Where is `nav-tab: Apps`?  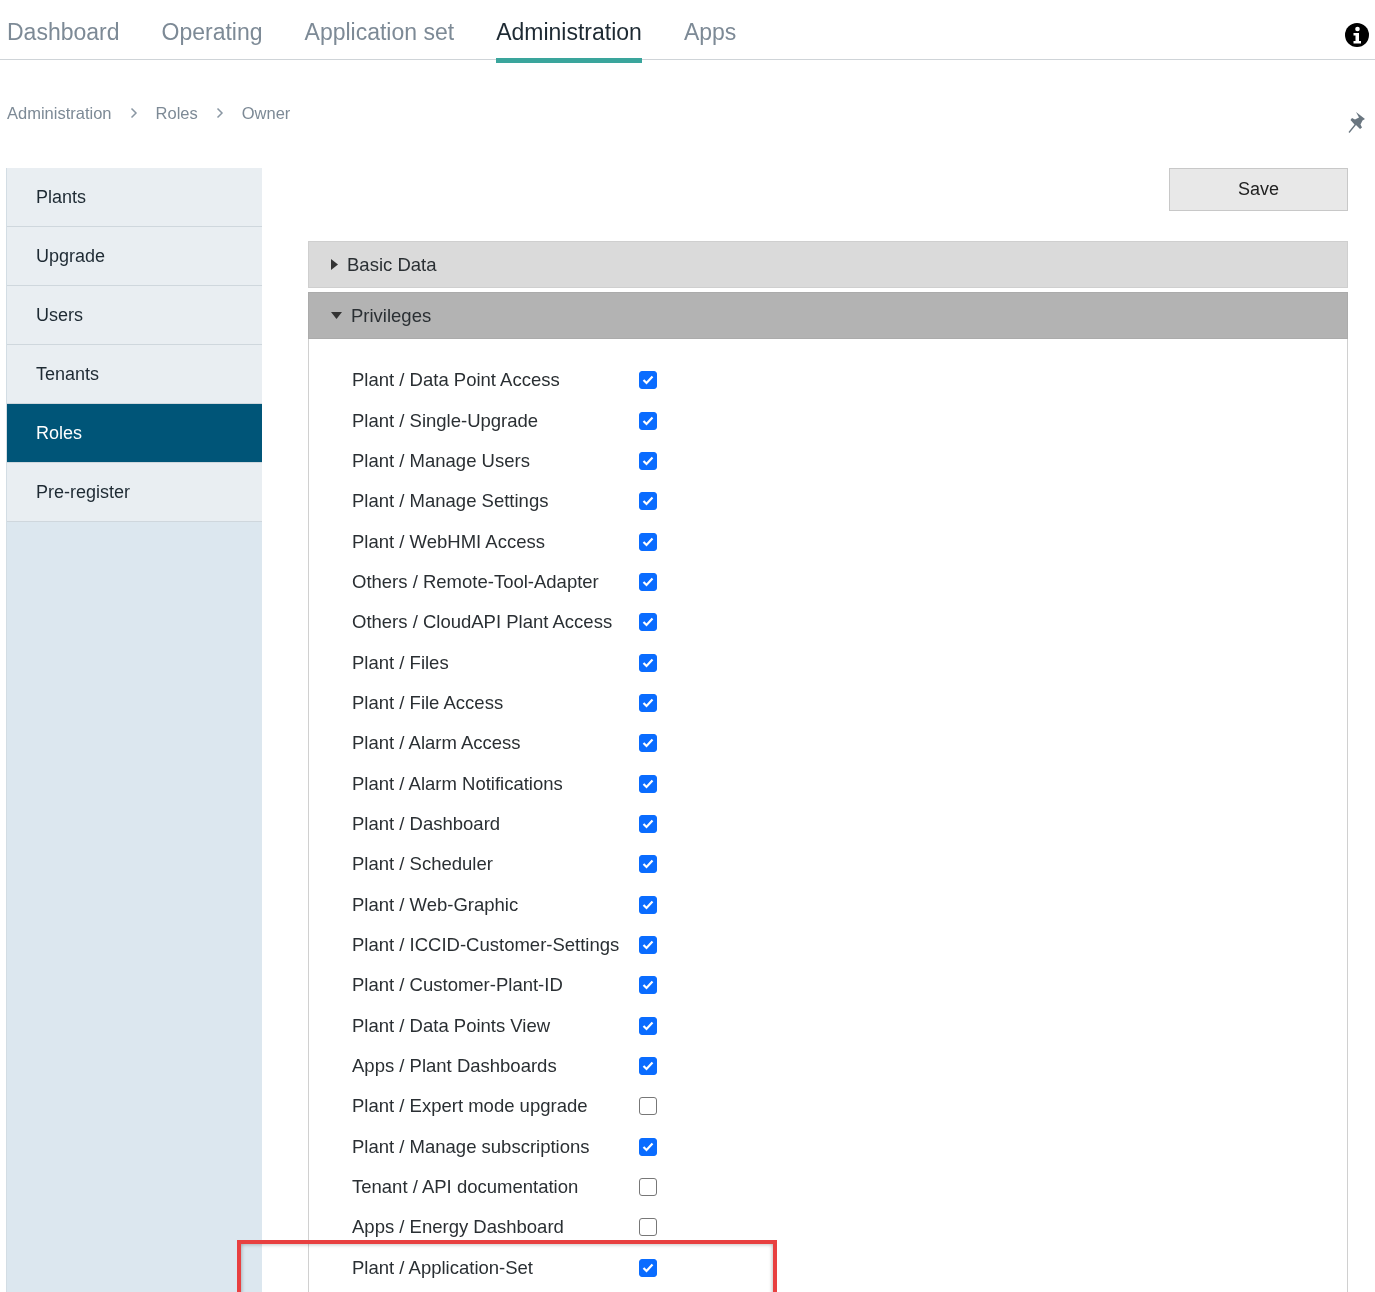 nav-tab: Apps is located at coordinates (710, 31).